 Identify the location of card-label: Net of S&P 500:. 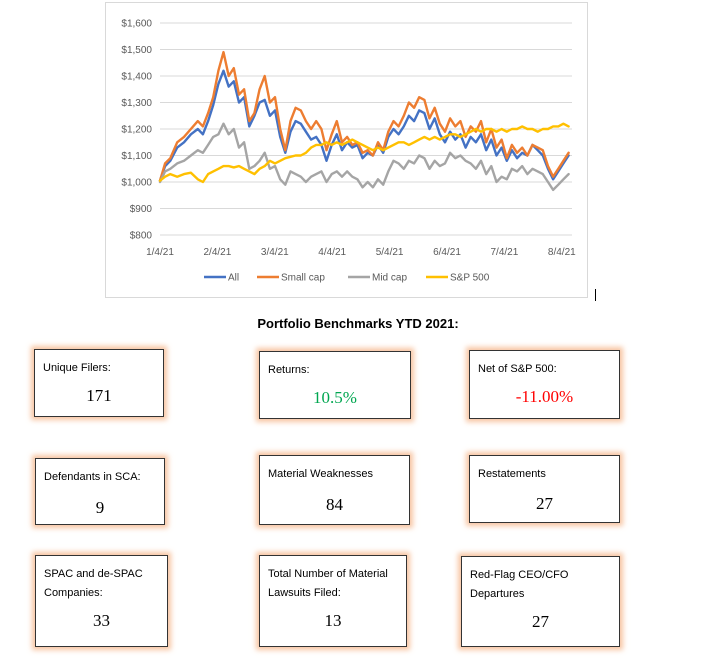
(517, 369).